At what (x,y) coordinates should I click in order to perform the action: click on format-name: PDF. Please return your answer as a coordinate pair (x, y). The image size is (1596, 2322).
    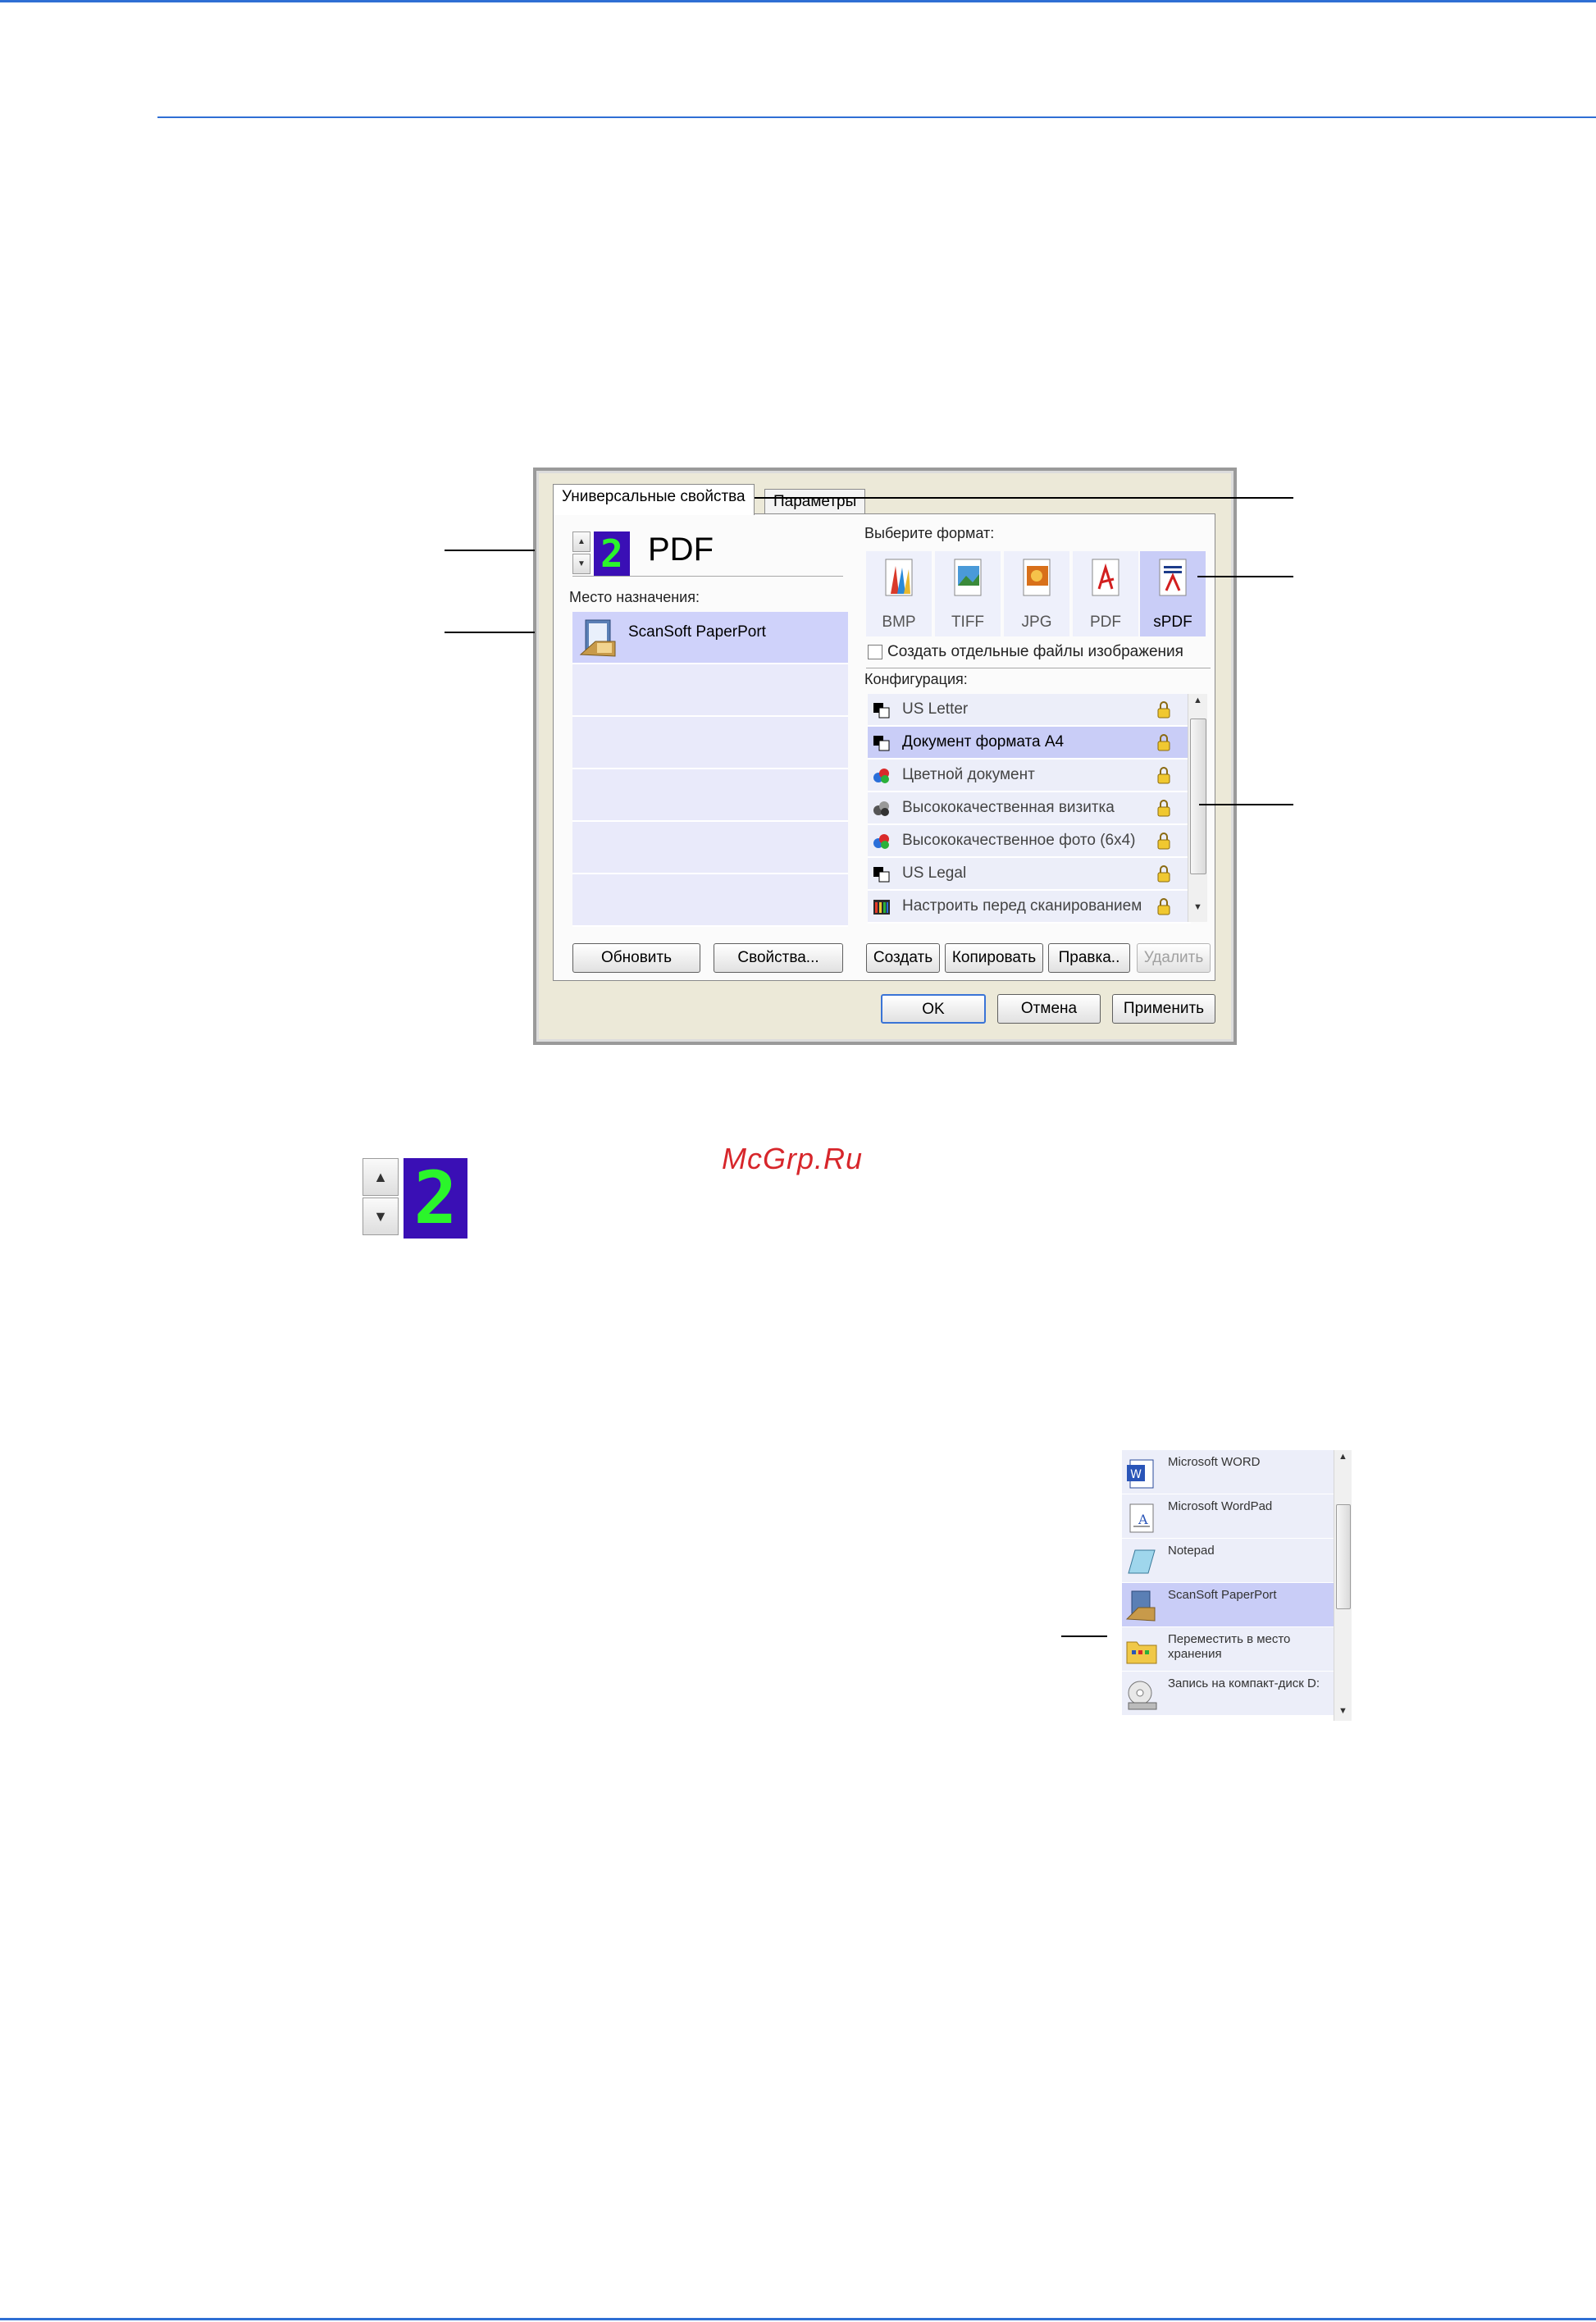
    Looking at the image, I should click on (1105, 623).